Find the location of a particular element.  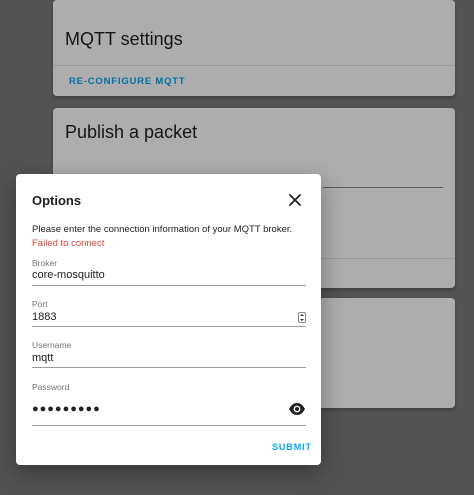

error-message: Failed to connect is located at coordinates (68, 243).